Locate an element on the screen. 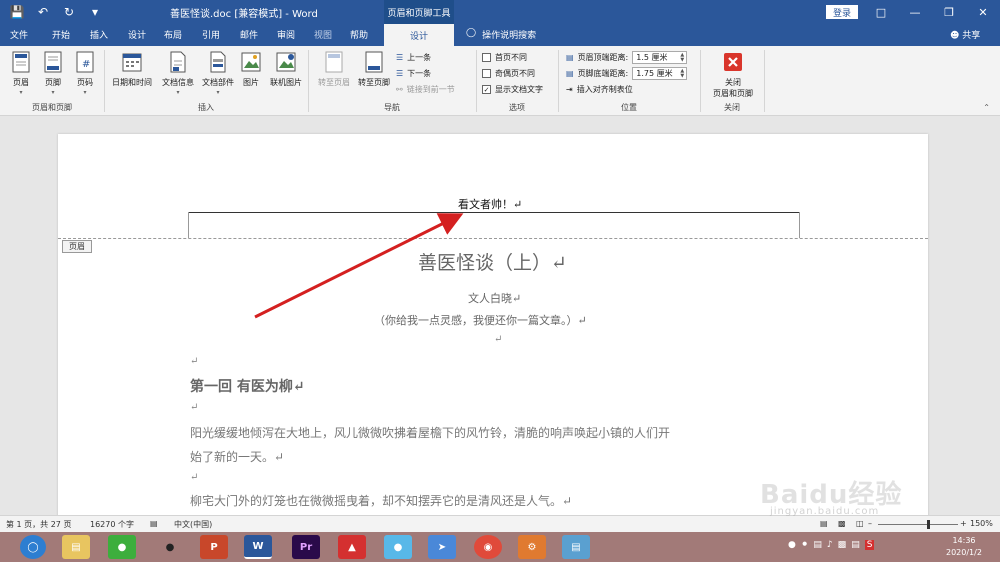 The image size is (1000, 562). tab-home: 开始 is located at coordinates (61, 34).